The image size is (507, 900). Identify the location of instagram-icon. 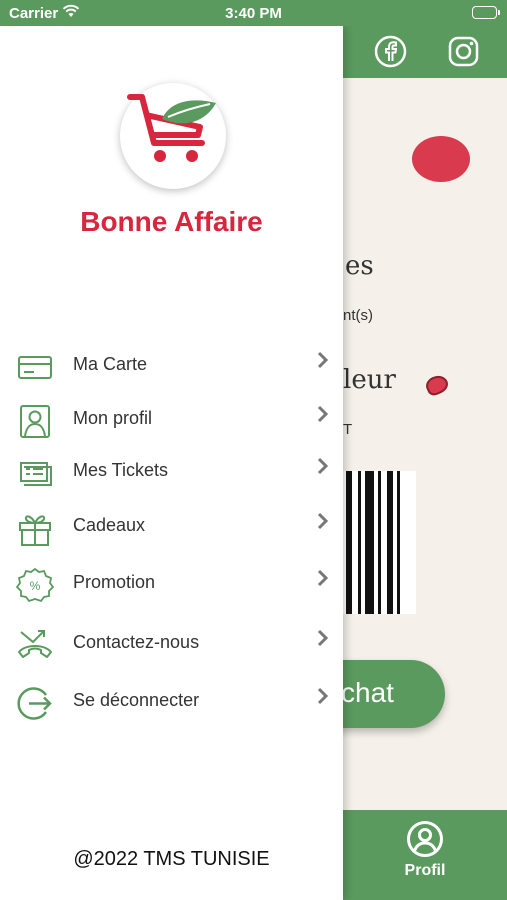
(463, 51).